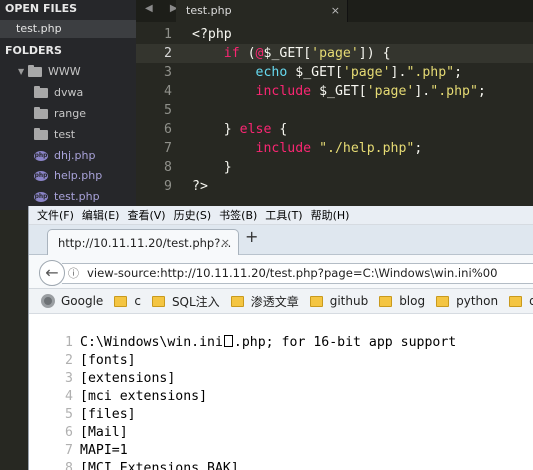 Image resolution: width=533 pixels, height=470 pixels. I want to click on code-text: }, so click(212, 167).